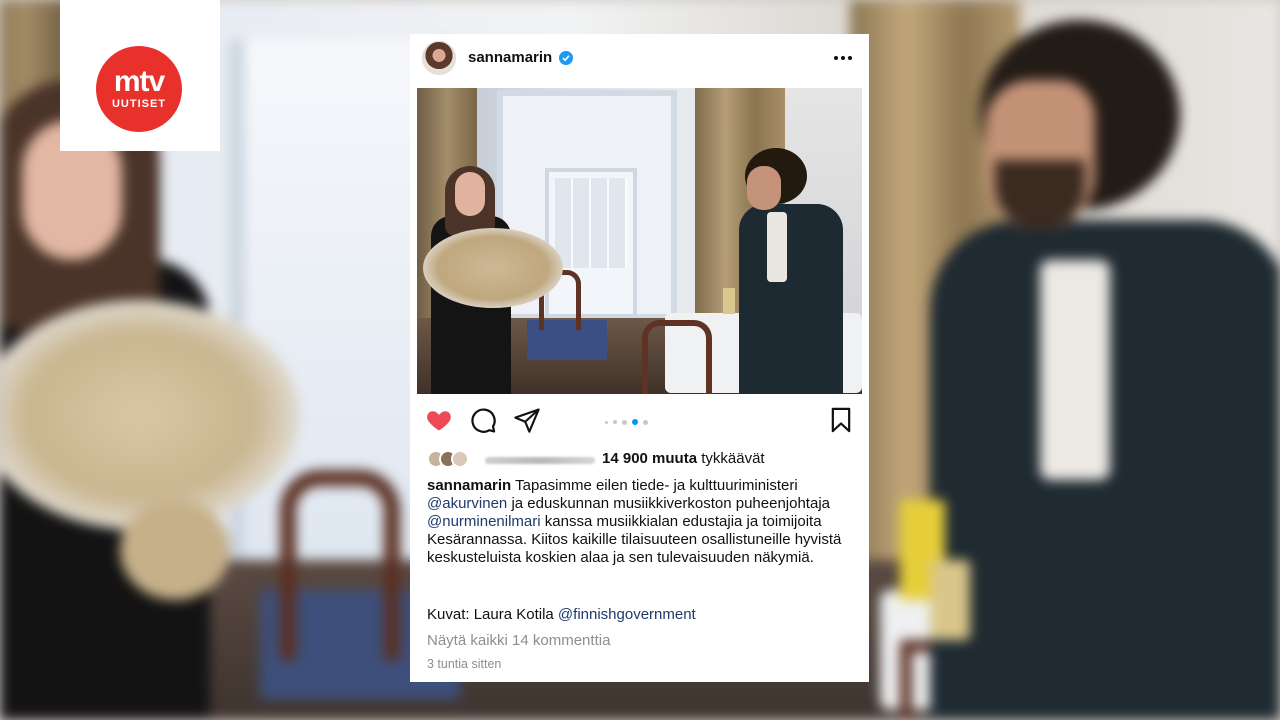  I want to click on mention-link: @akurvinen, so click(467, 503).